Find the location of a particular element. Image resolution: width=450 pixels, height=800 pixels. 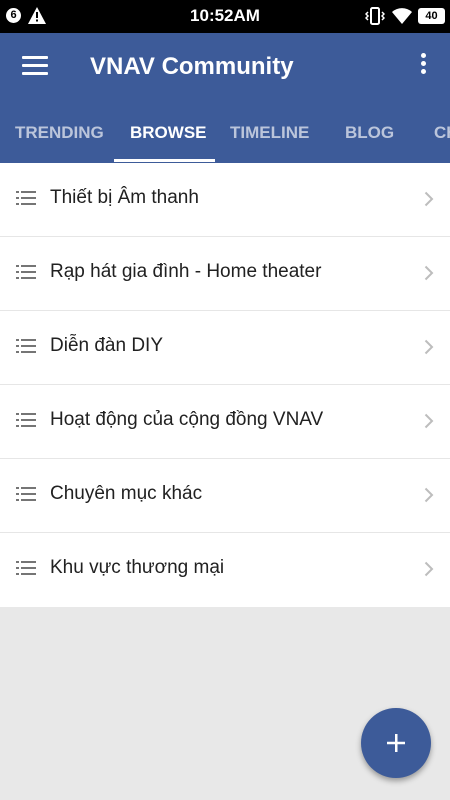

more-vertical-icon is located at coordinates (423, 68).